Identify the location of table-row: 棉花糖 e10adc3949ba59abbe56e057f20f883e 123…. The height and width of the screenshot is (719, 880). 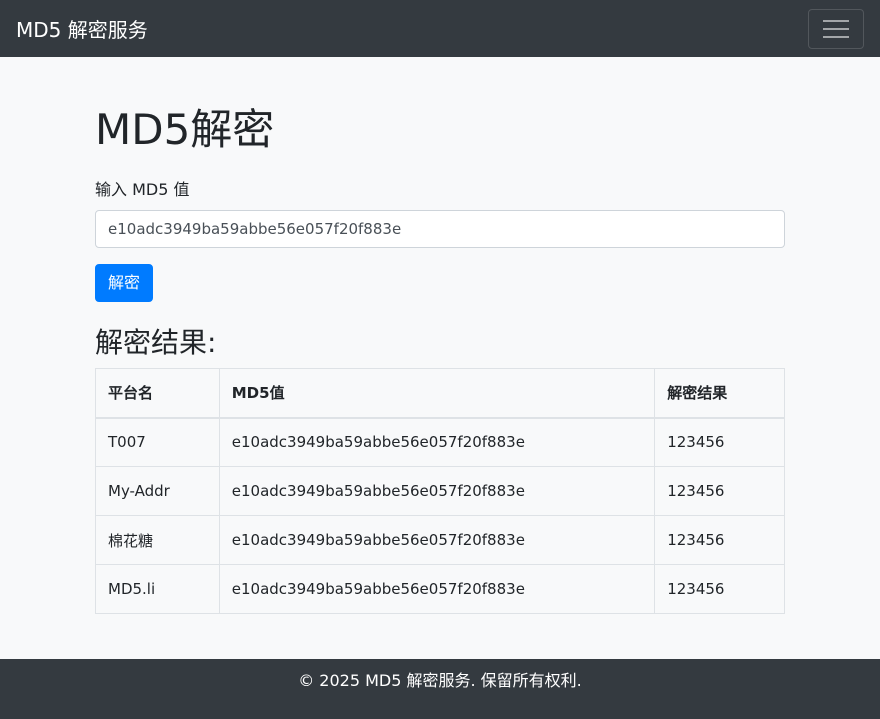
(440, 540).